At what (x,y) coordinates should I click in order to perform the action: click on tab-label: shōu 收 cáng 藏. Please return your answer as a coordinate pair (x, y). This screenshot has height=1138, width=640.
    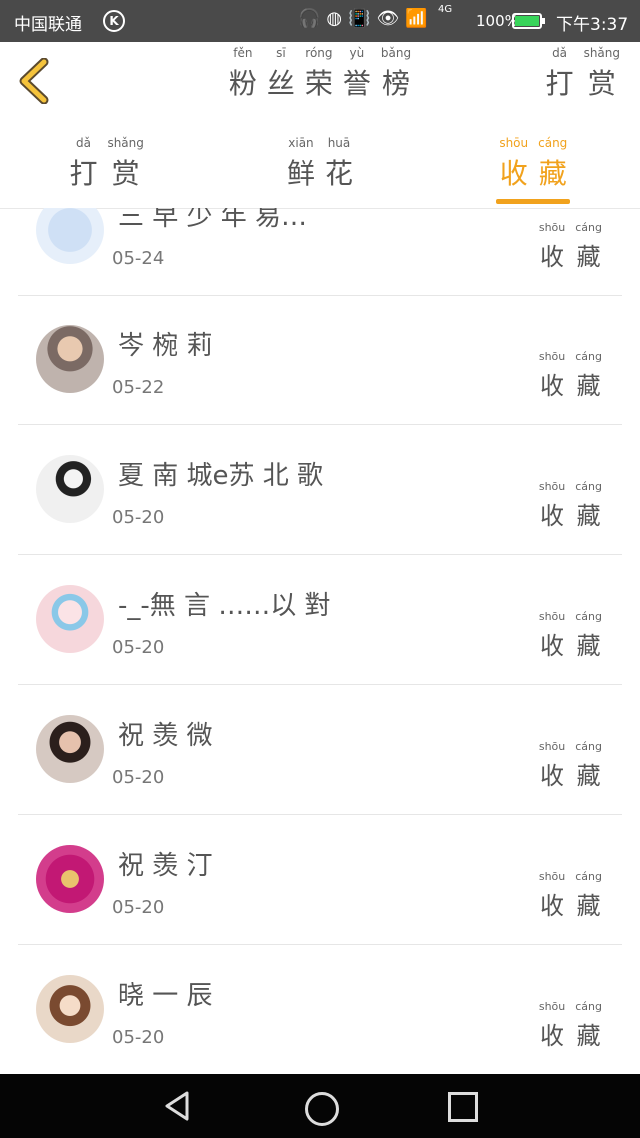
    Looking at the image, I should click on (533, 164).